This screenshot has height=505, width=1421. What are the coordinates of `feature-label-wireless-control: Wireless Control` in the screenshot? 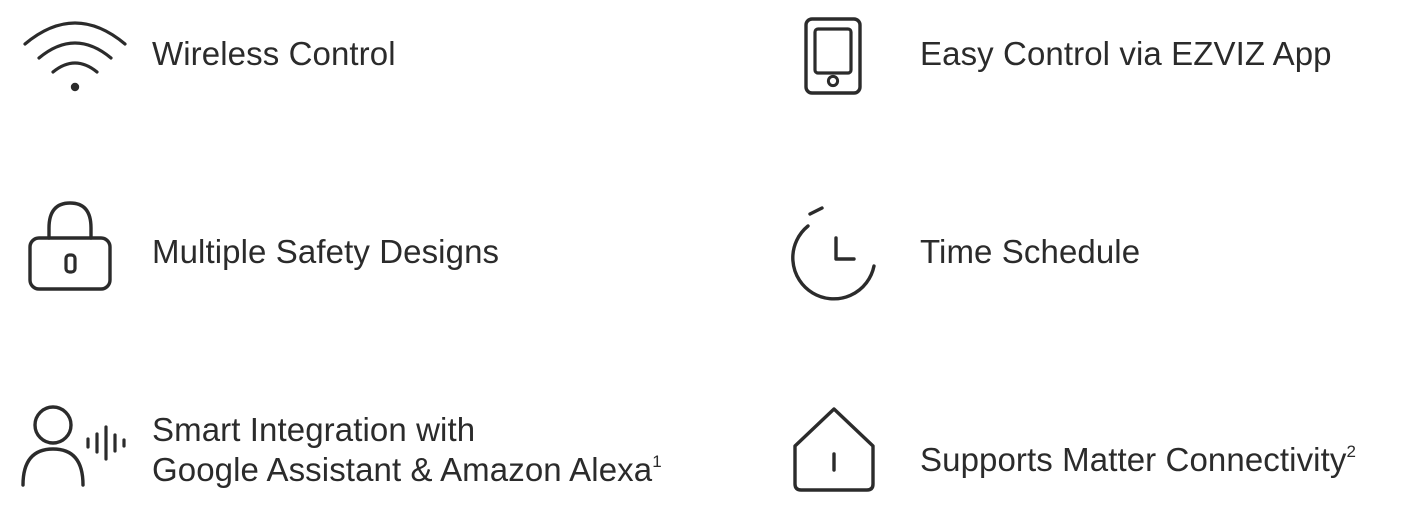 It's located at (274, 53).